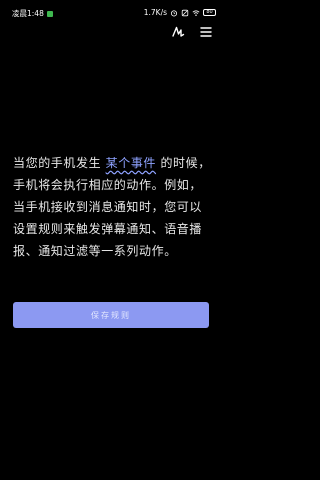 The image size is (320, 480). Describe the element at coordinates (206, 32) in the screenshot. I see `menu-icon` at that location.